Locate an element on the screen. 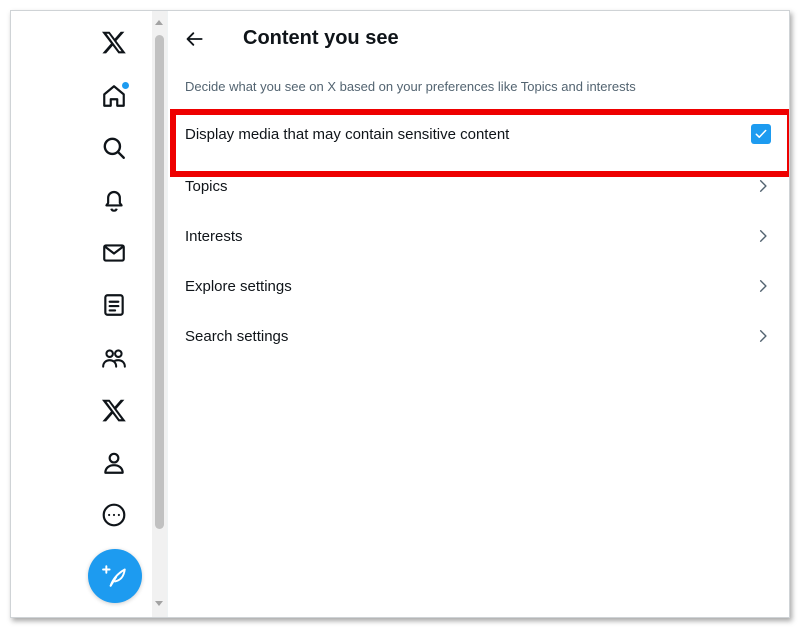 This screenshot has height=629, width=800. notification-dot is located at coordinates (125, 85).